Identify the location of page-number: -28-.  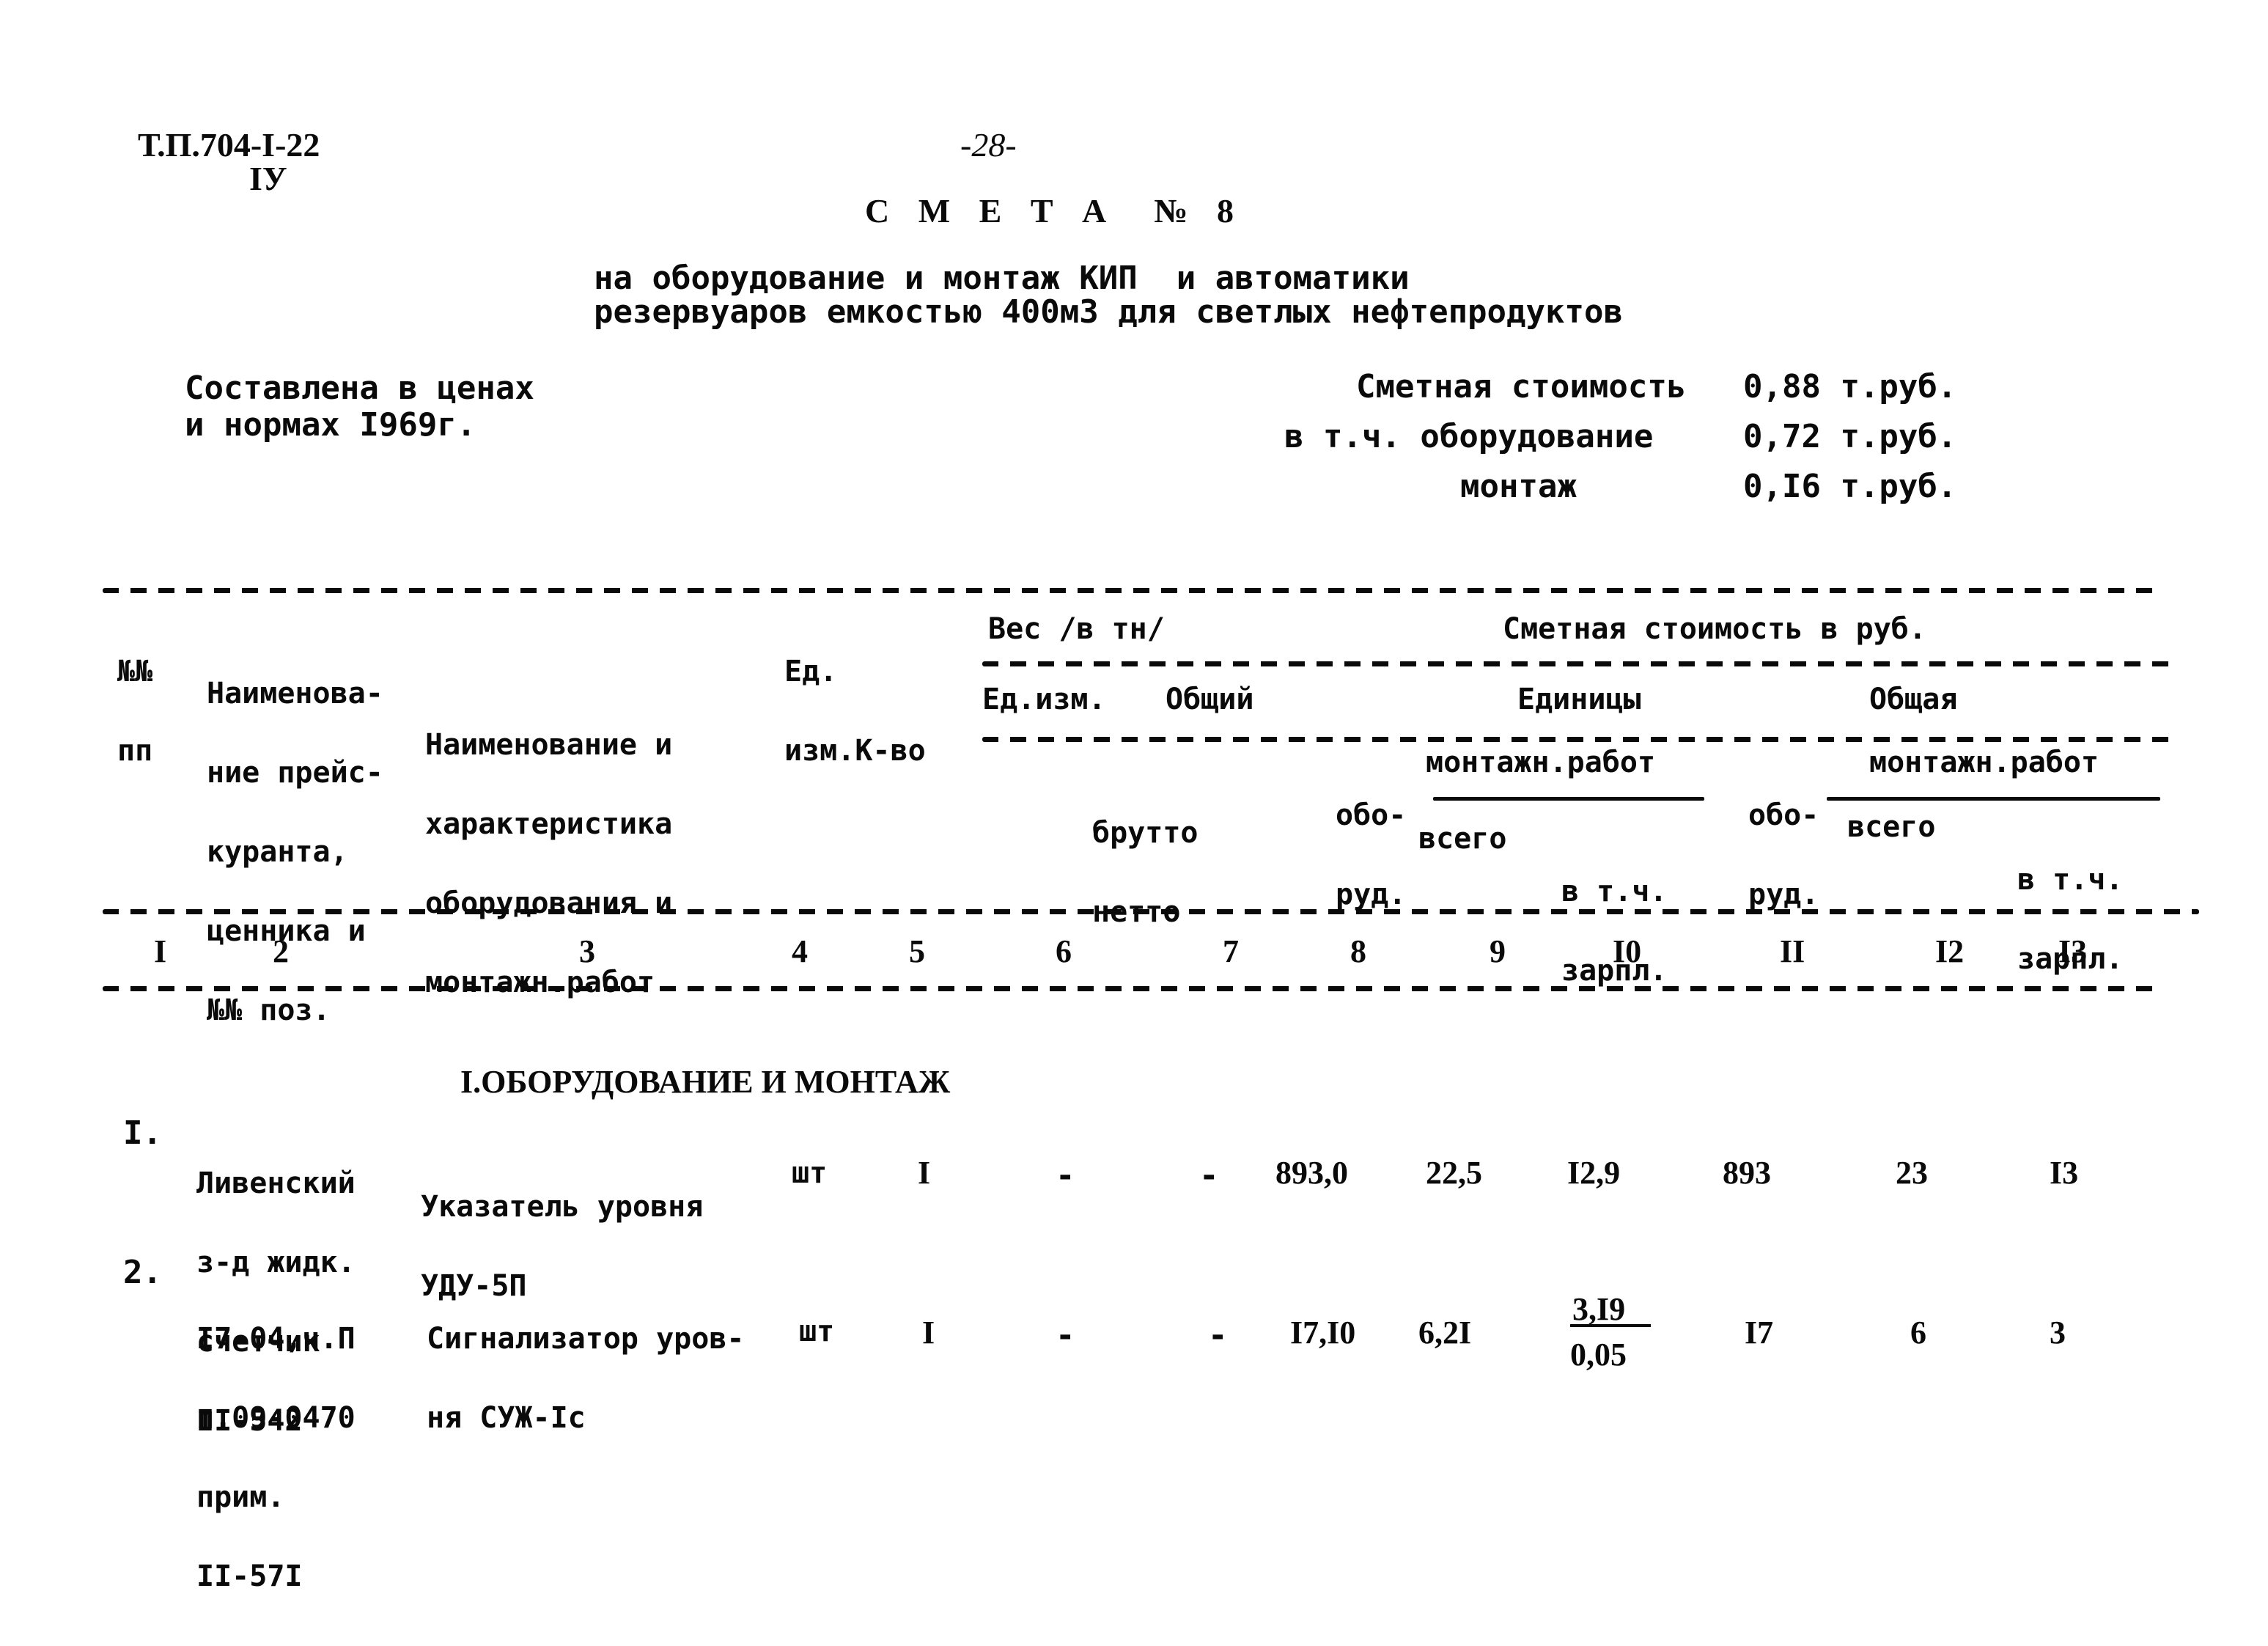
(988, 145).